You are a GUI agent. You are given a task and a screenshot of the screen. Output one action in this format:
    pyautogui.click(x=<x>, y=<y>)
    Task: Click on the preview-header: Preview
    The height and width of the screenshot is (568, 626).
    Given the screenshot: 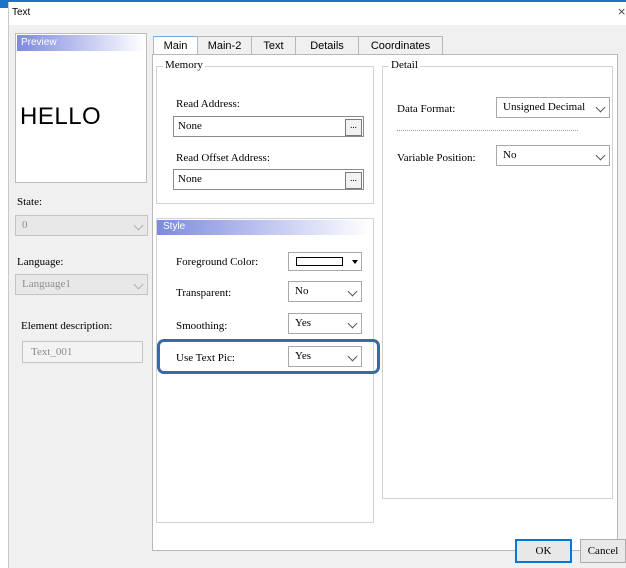 What is the action you would take?
    pyautogui.click(x=81, y=43)
    